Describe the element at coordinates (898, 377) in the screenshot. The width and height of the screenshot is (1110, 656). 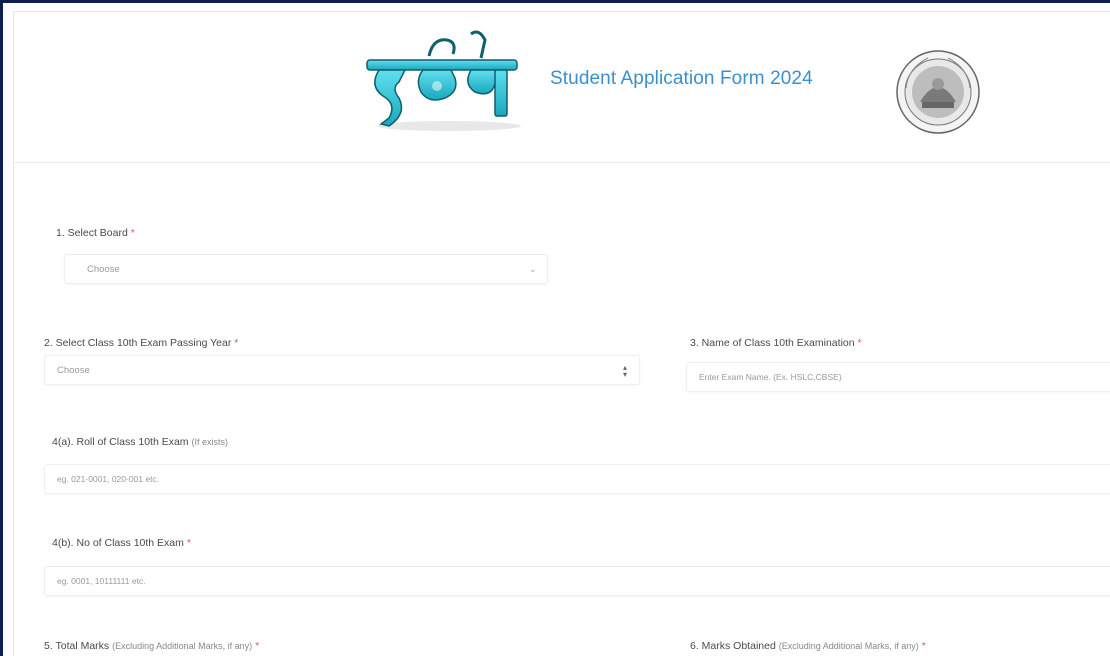
I see `exam-name-input: Enter Exam Name. (Ex. HSLC,CBSE)` at that location.